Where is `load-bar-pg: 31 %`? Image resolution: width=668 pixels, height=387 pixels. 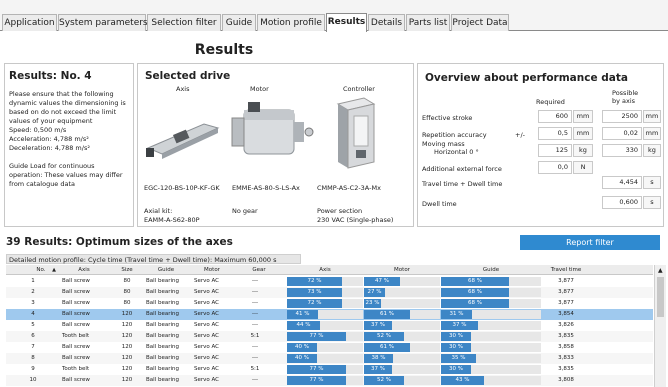 load-bar-pg: 31 % is located at coordinates (456, 314).